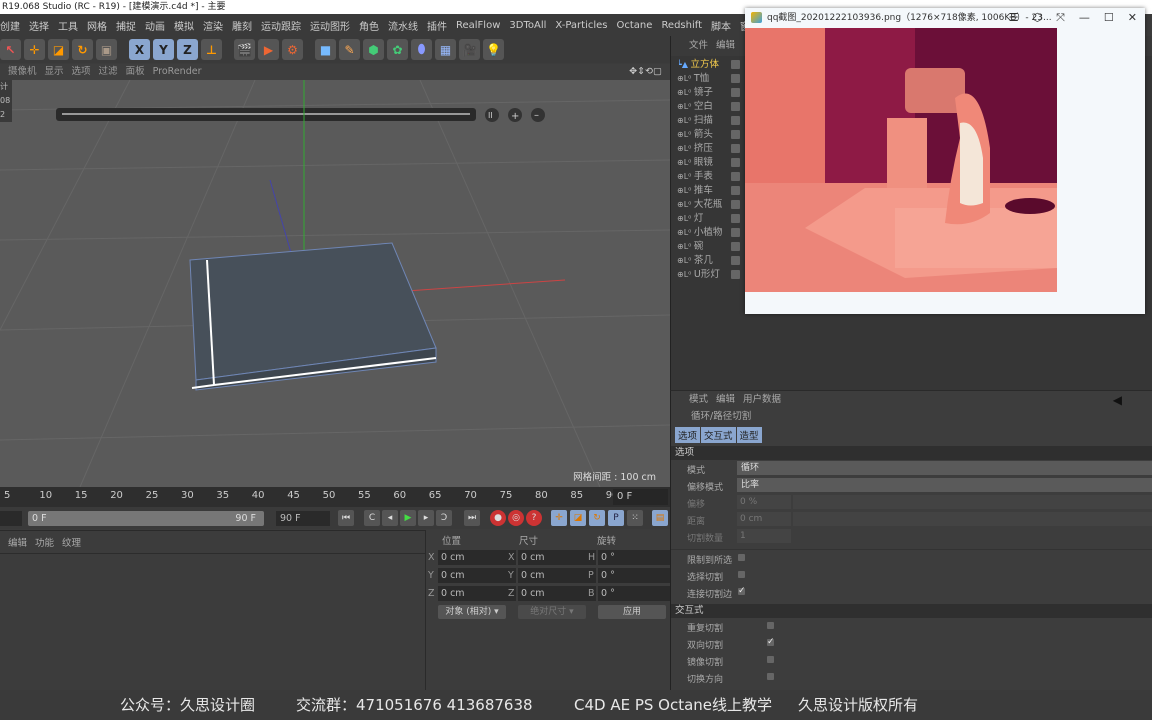  Describe the element at coordinates (303, 518) in the screenshot. I see `end-frame-field: 90 F` at that location.